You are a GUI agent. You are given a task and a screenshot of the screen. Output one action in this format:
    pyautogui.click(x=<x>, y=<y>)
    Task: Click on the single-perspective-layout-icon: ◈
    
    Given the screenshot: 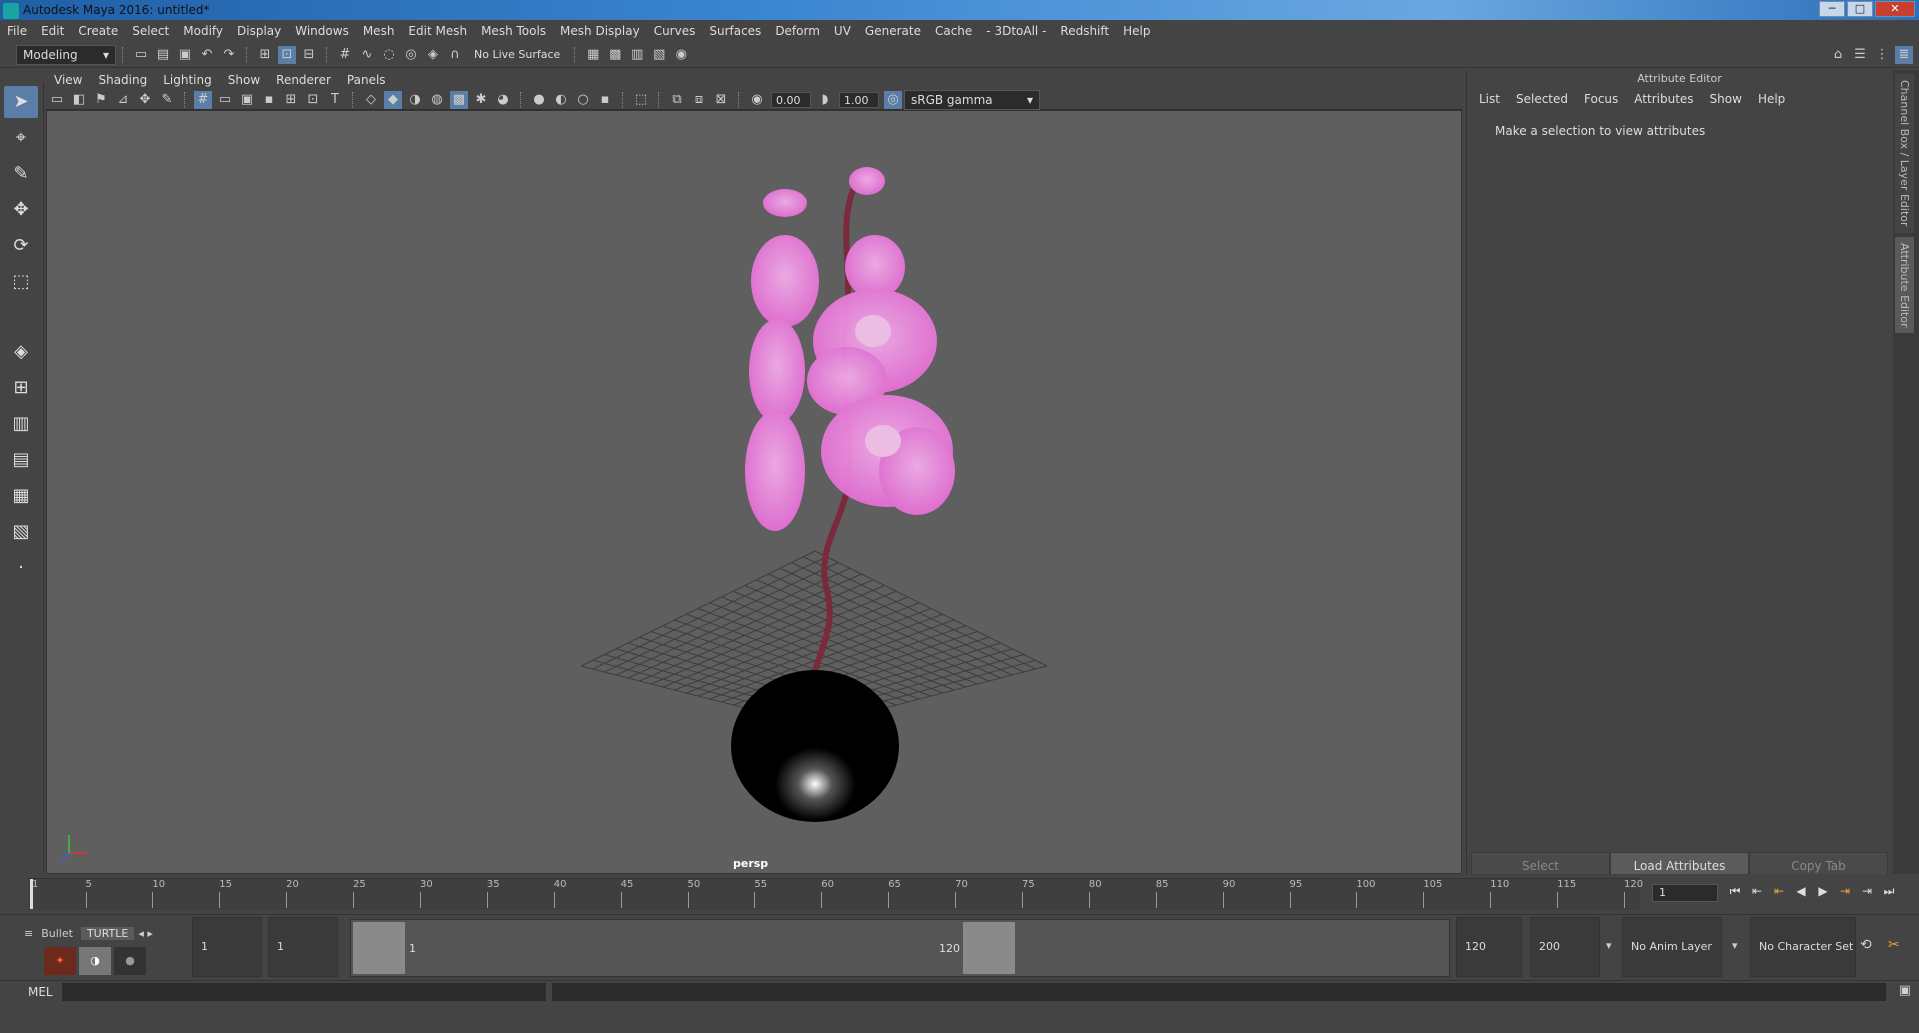 What is the action you would take?
    pyautogui.click(x=21, y=352)
    